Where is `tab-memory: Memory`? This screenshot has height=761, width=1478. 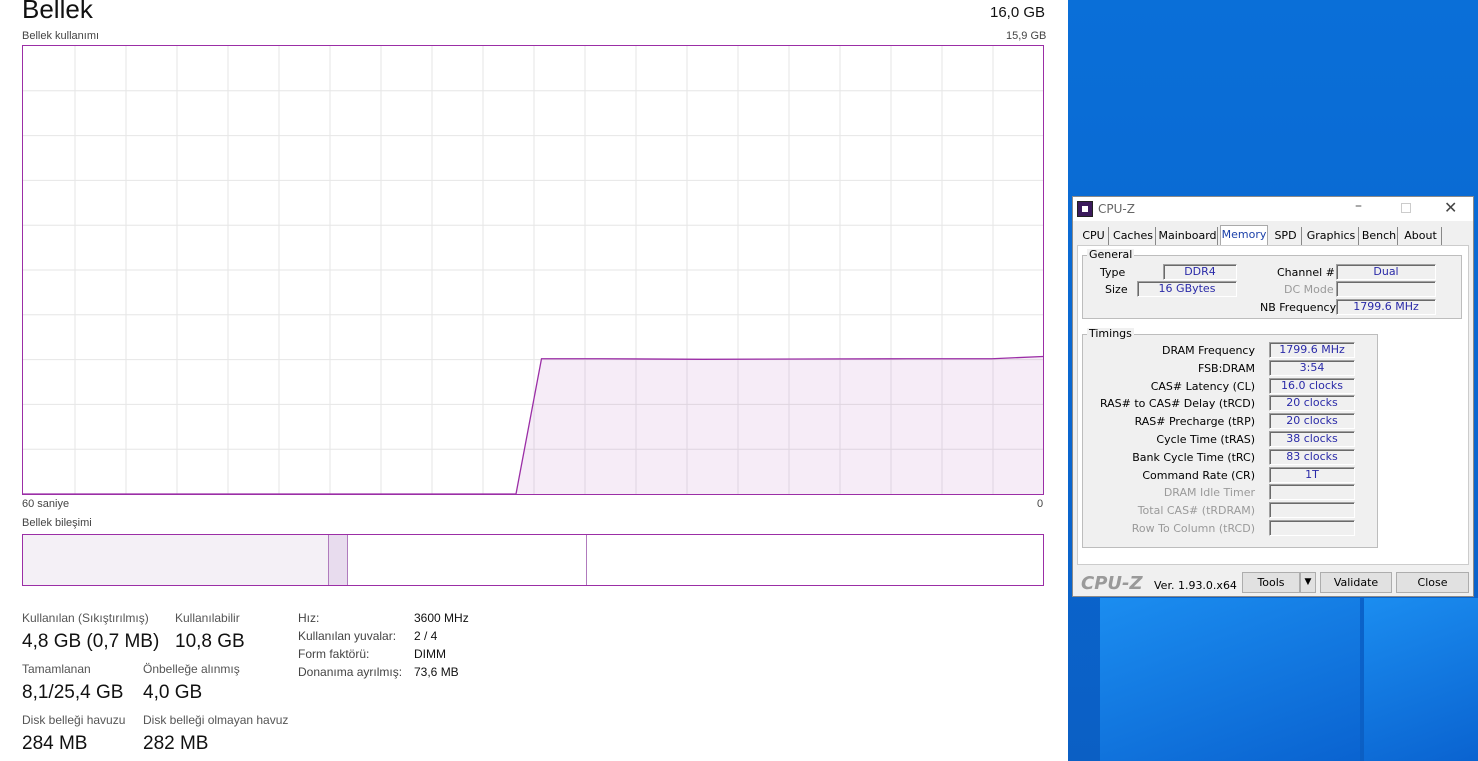 tab-memory: Memory is located at coordinates (1244, 235).